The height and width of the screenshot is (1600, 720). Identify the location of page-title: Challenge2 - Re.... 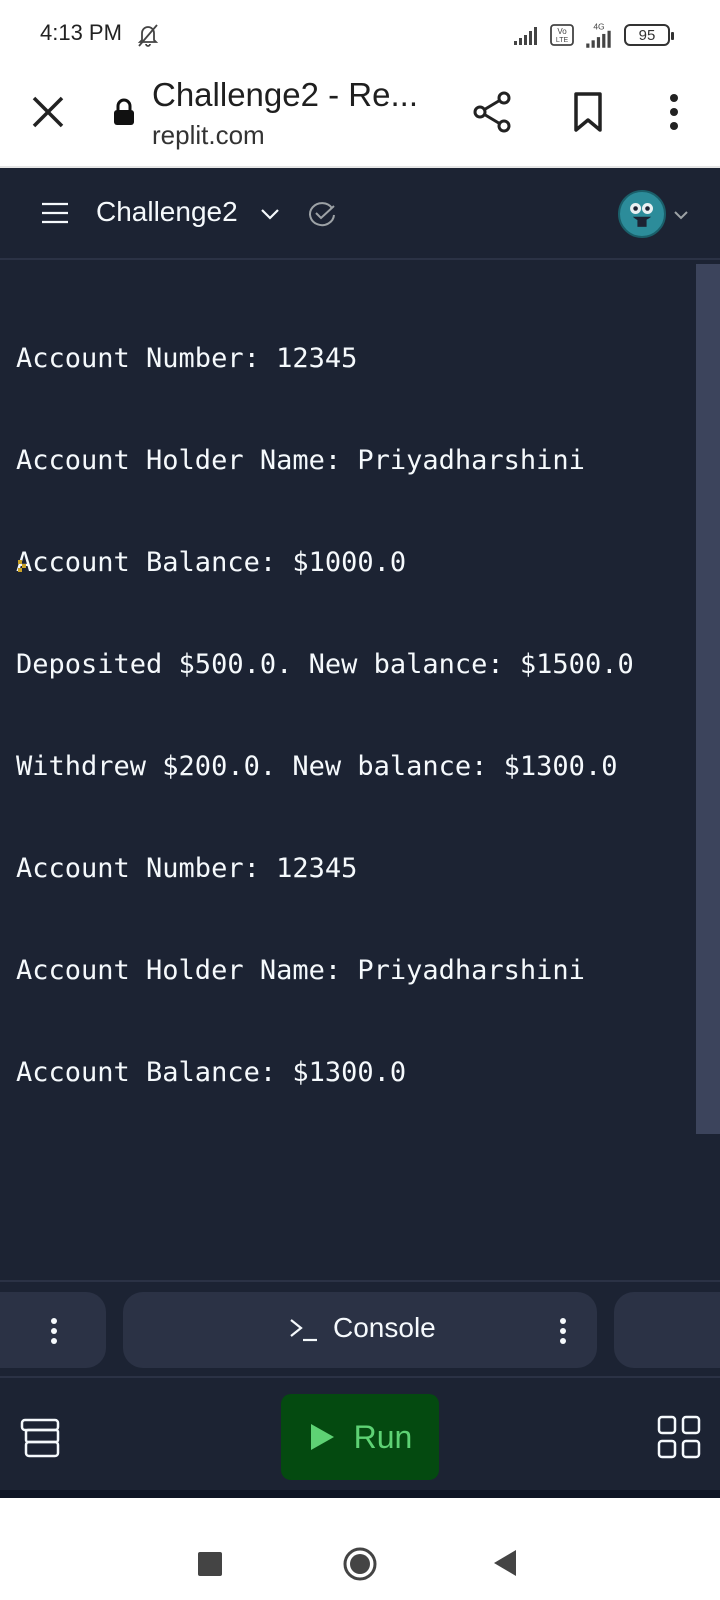
(285, 95).